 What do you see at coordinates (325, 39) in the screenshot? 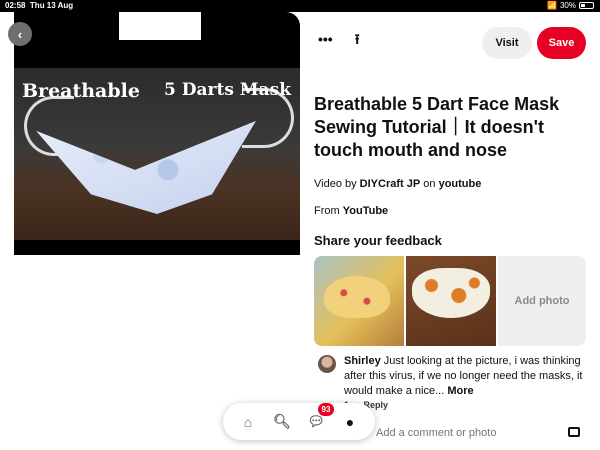
I see `more-icon: •••` at bounding box center [325, 39].